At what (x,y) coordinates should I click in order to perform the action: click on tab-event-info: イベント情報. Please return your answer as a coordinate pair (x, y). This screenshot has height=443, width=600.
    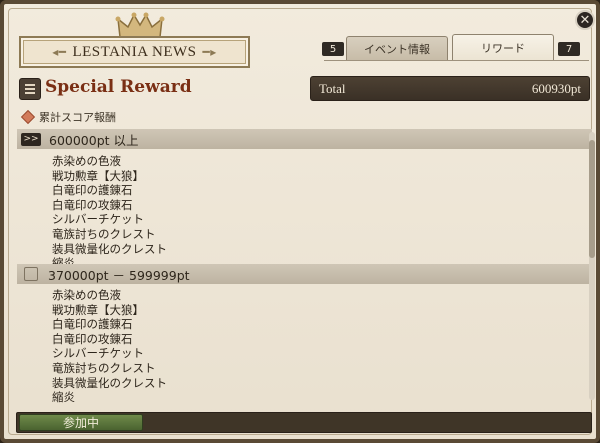
    Looking at the image, I should click on (397, 48).